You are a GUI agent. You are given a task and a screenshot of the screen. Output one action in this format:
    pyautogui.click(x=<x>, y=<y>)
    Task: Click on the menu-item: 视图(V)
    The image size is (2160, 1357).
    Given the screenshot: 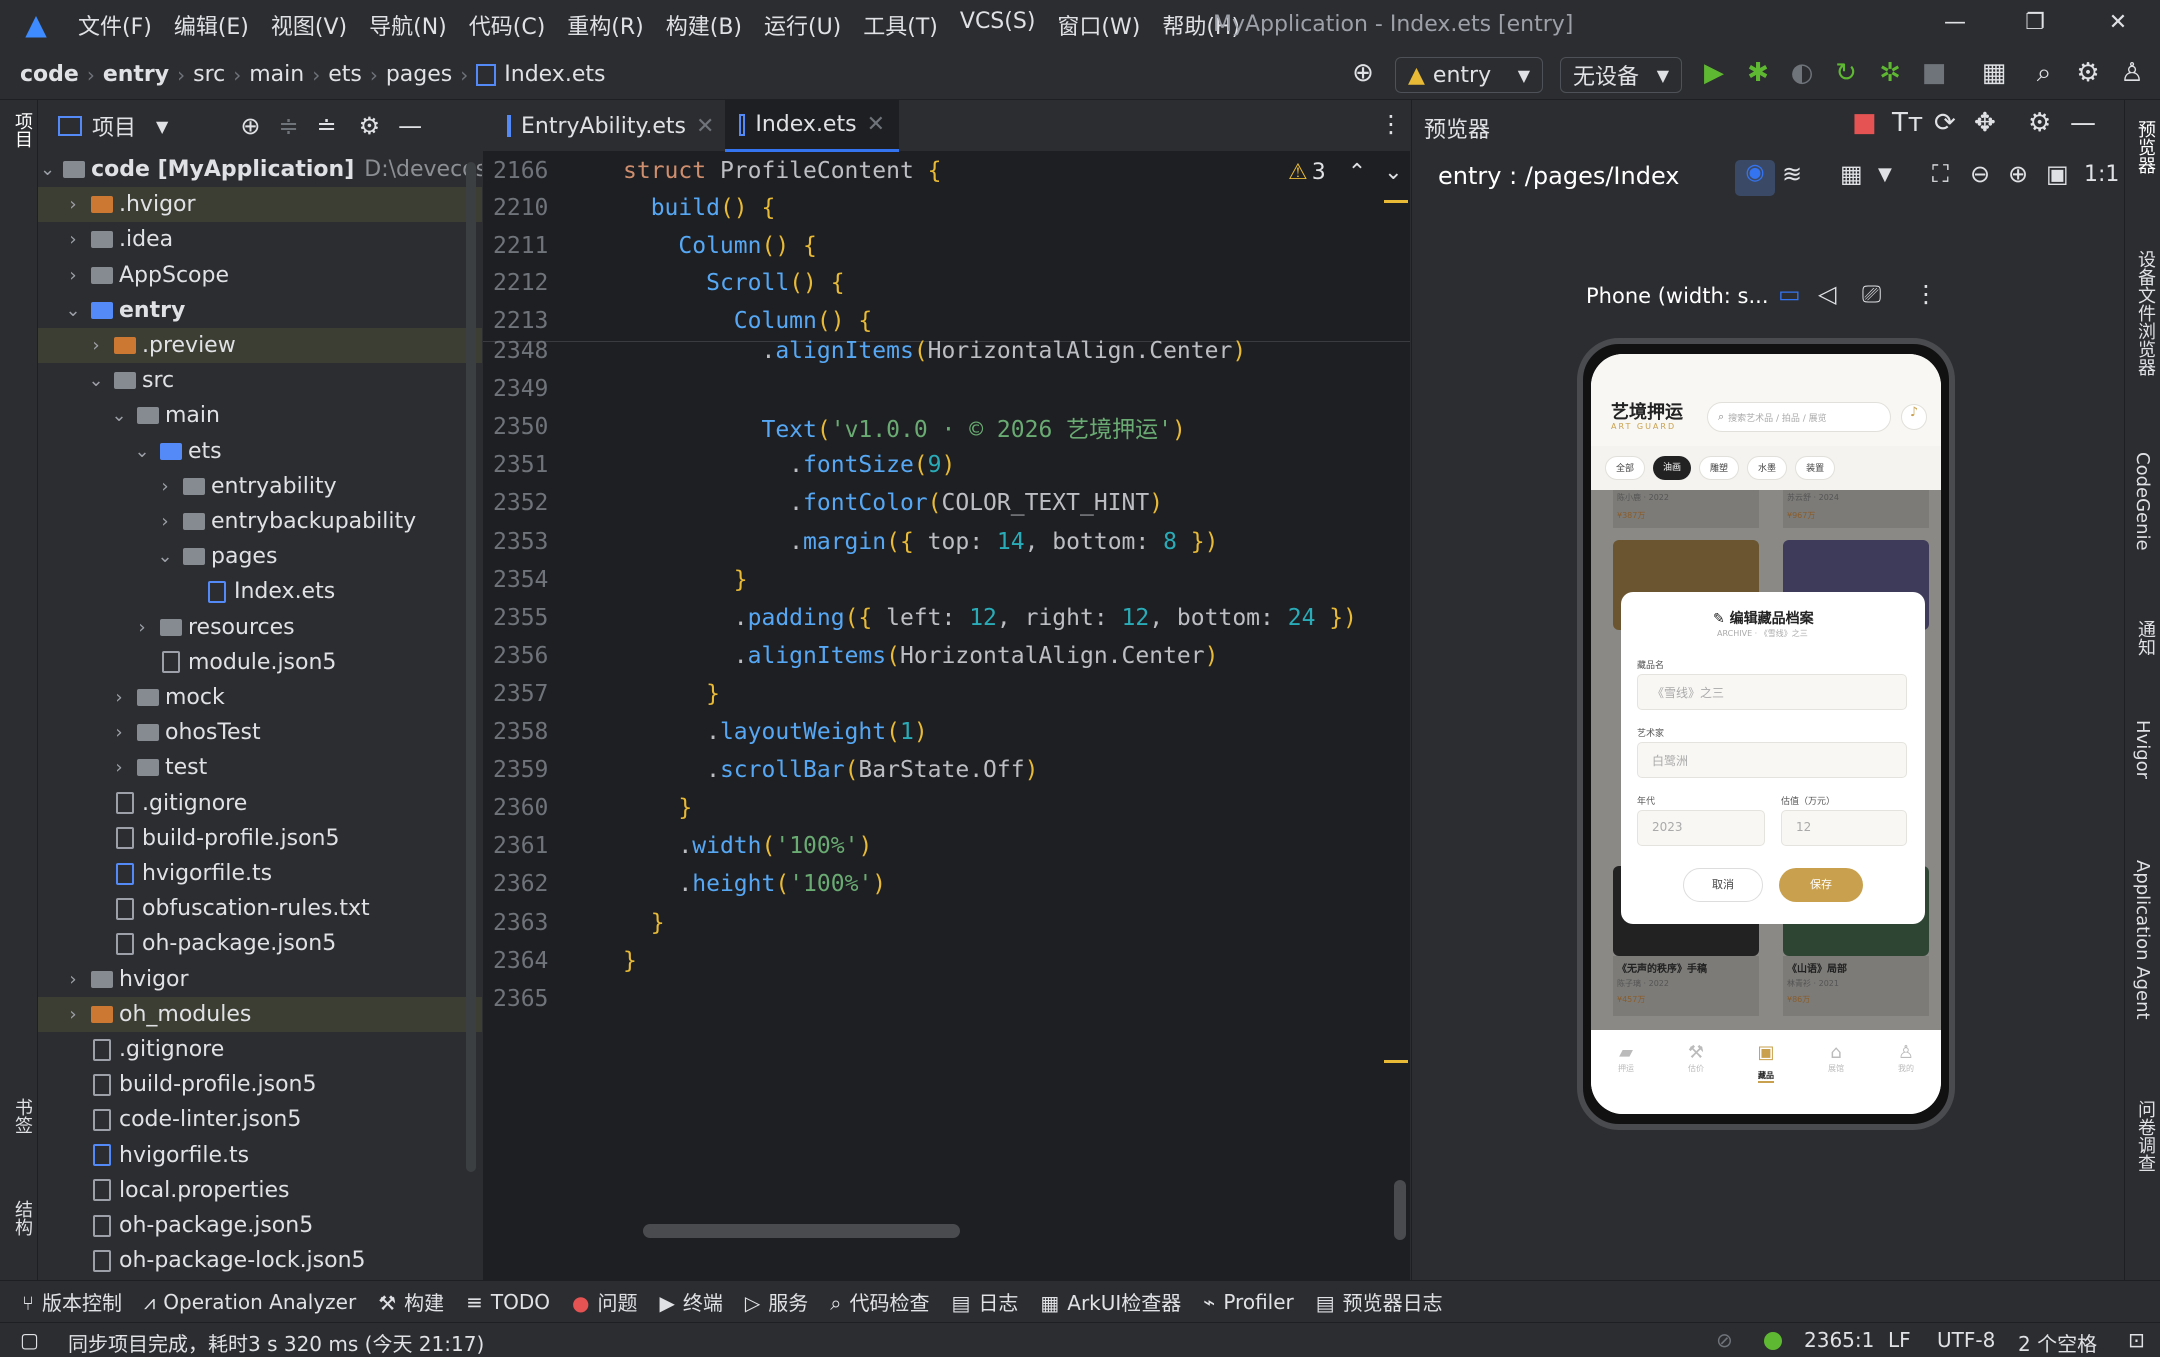 What is the action you would take?
    pyautogui.click(x=309, y=25)
    